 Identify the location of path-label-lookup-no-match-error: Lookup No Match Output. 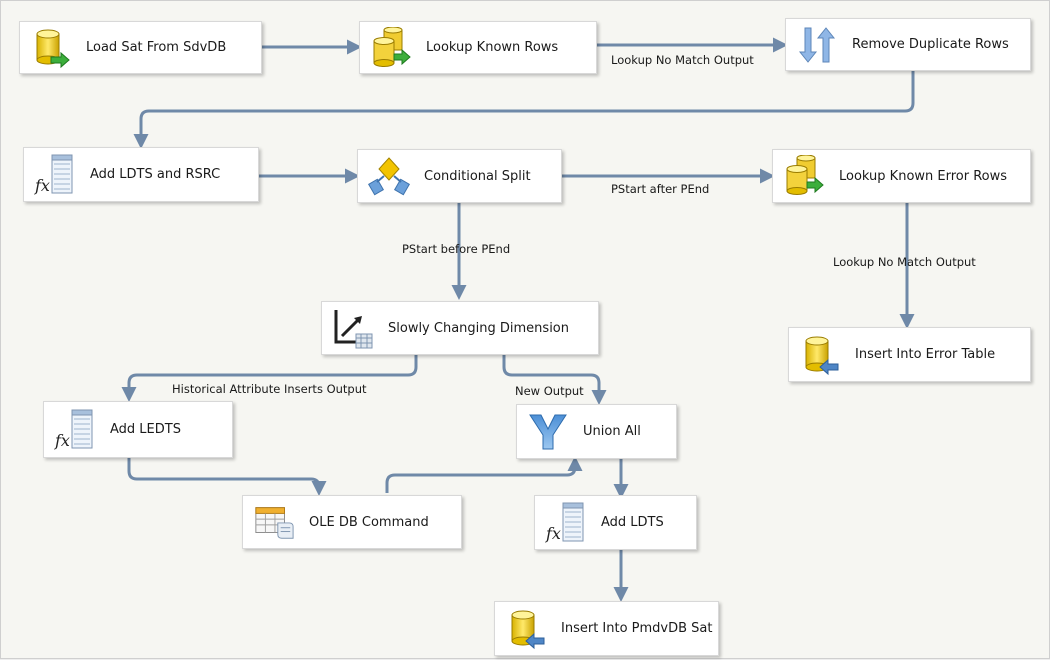
(904, 262).